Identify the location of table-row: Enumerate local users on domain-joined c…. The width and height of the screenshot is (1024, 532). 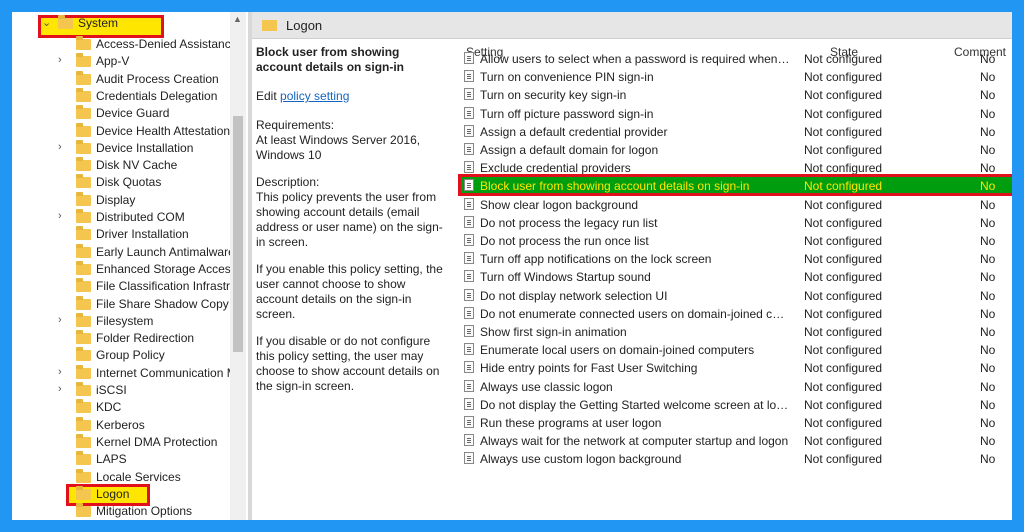
(735, 350).